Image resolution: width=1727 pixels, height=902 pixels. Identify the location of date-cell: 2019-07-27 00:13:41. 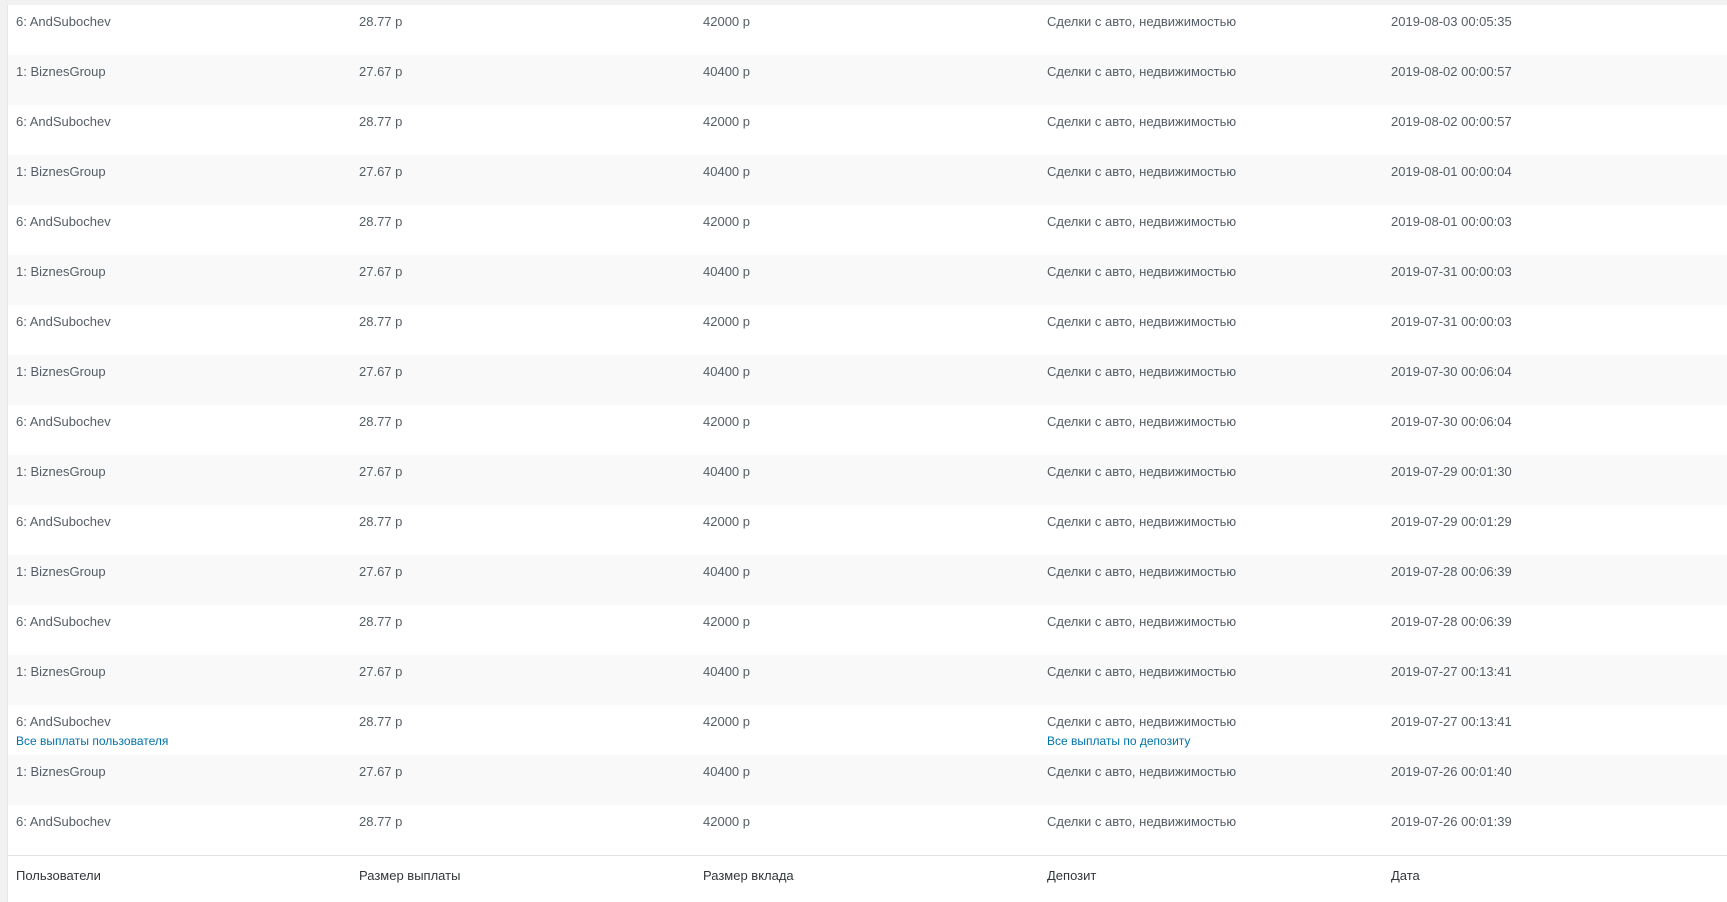
(1451, 721).